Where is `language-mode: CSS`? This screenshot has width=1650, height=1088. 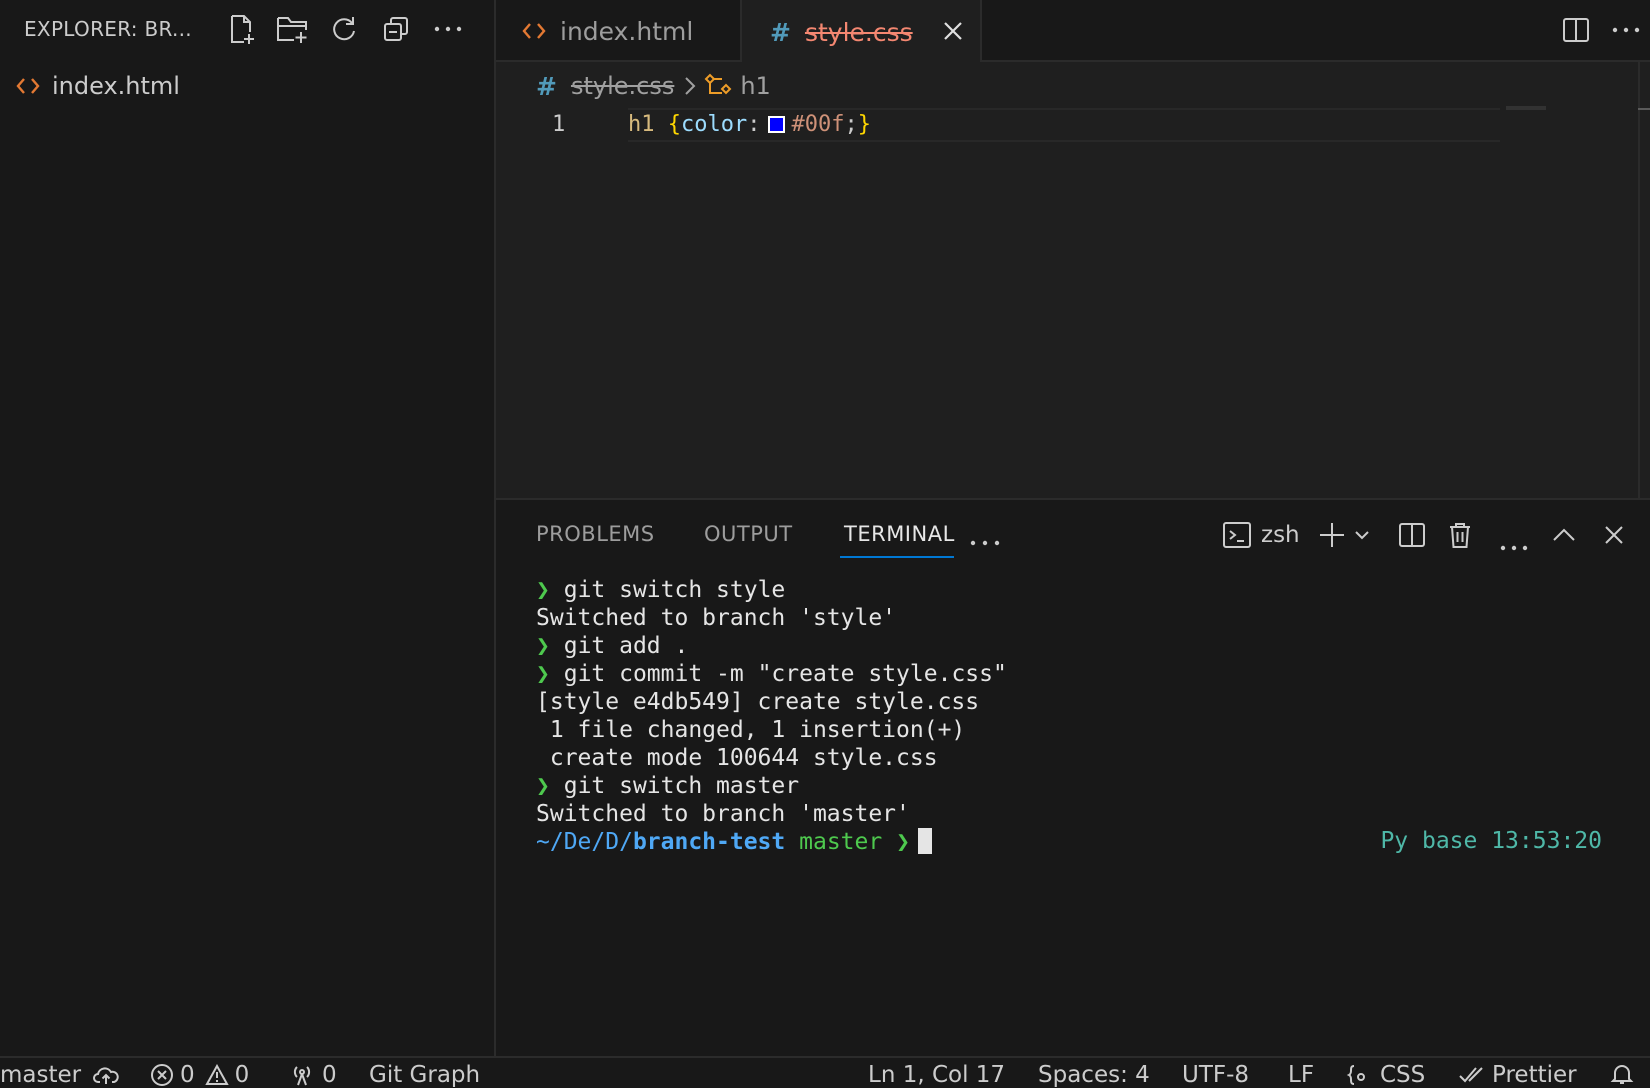
language-mode: CSS is located at coordinates (1385, 1075).